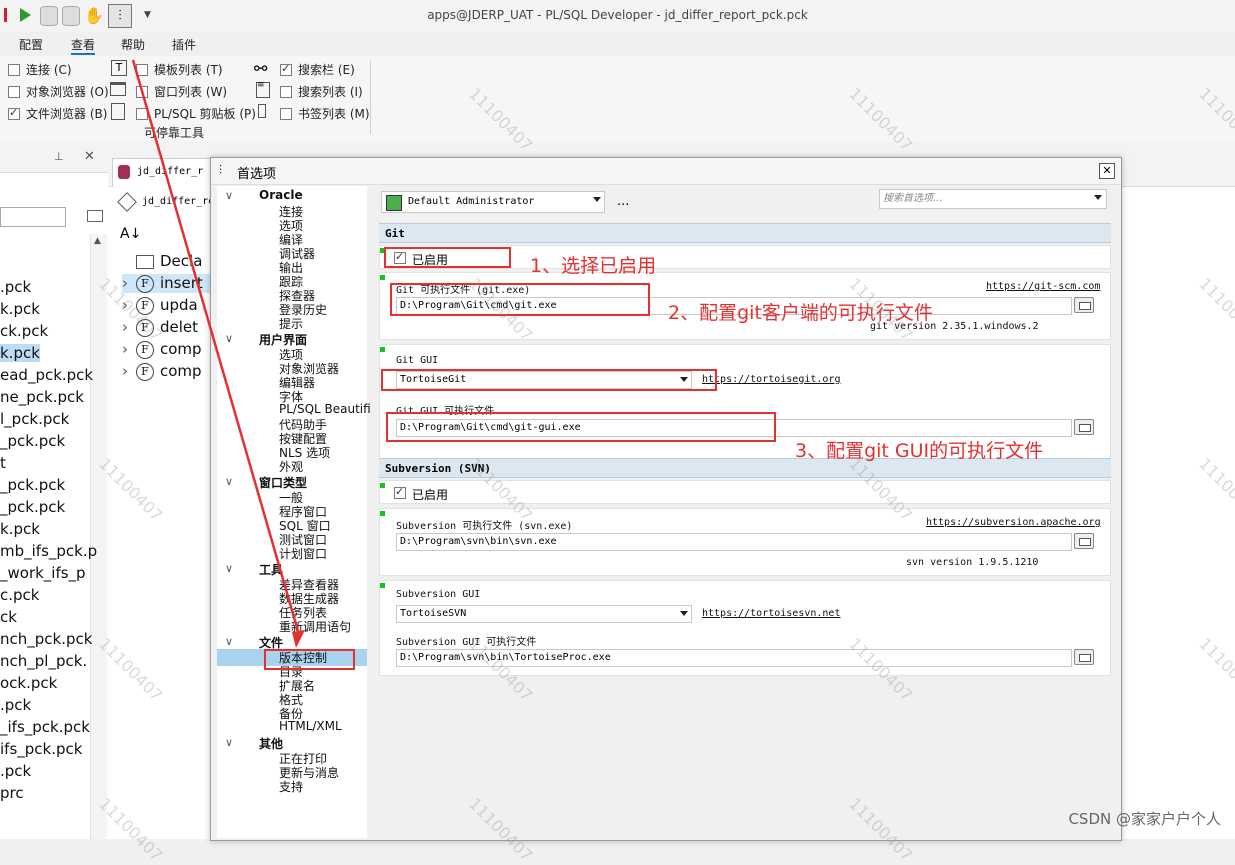 The width and height of the screenshot is (1235, 865). I want to click on annotation-arrow, so click(218, 353).